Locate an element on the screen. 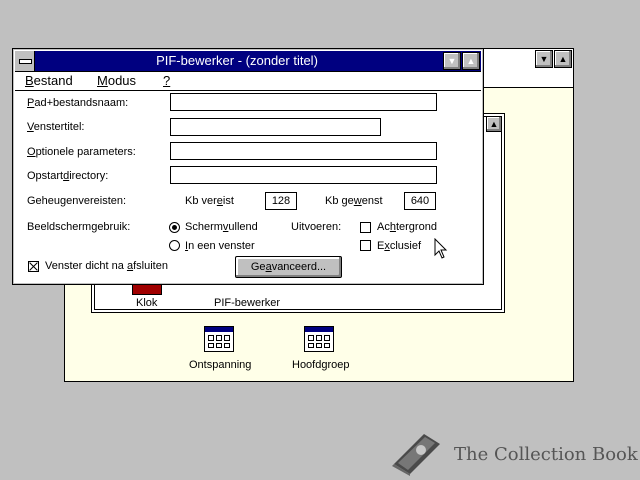 The width and height of the screenshot is (640, 480). system-menu-icon is located at coordinates (25, 61).